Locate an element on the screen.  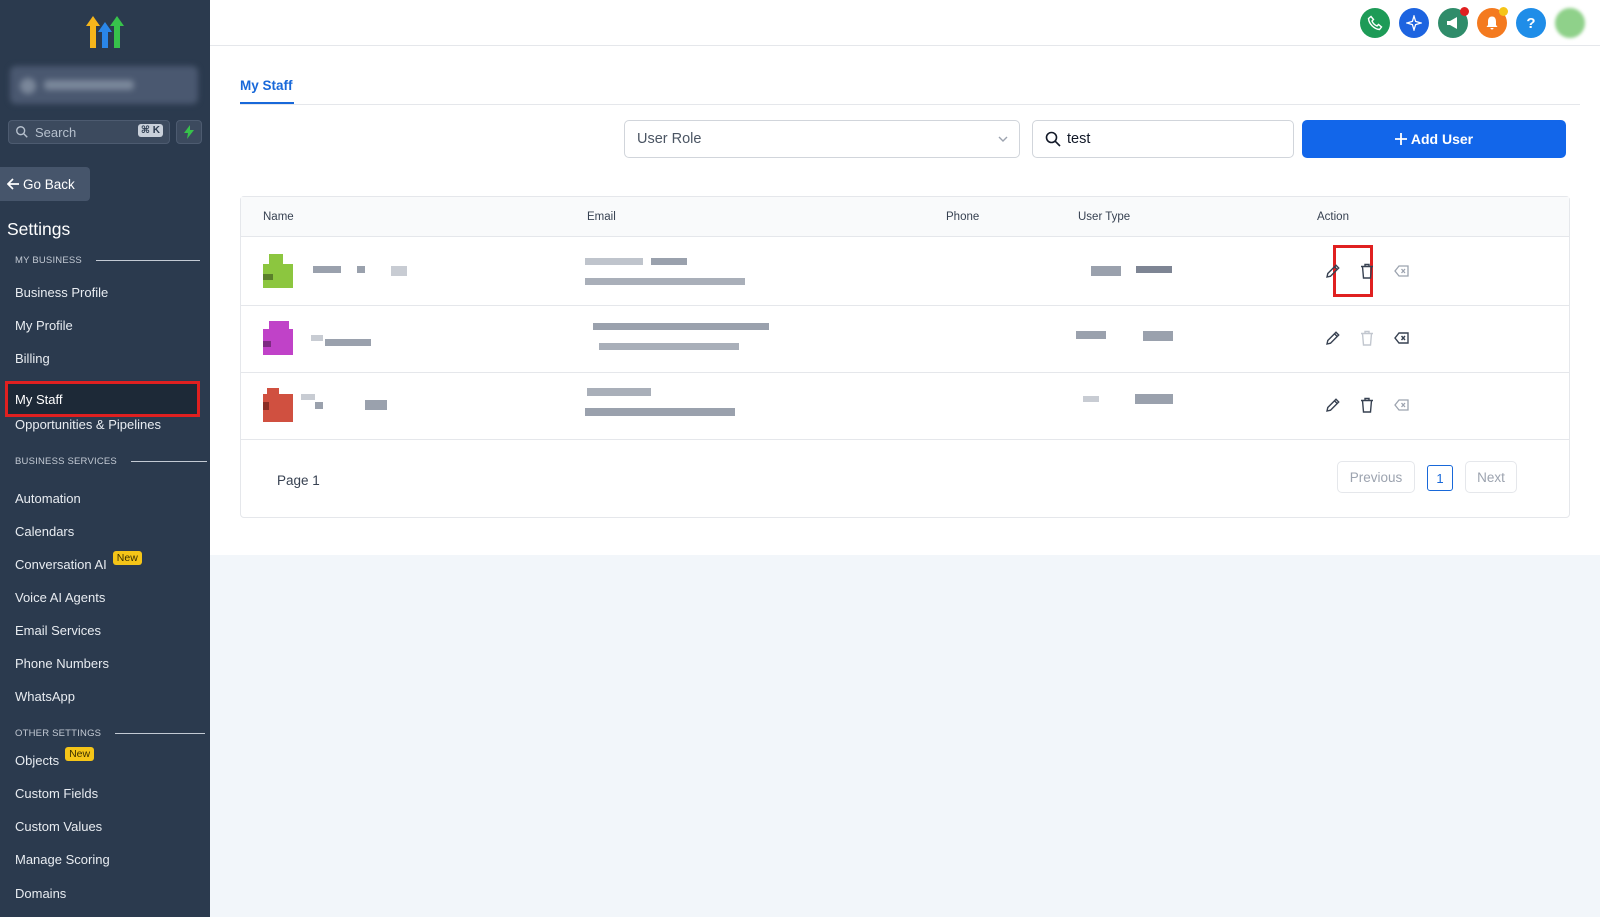
user-role-select: User Role is located at coordinates (822, 139).